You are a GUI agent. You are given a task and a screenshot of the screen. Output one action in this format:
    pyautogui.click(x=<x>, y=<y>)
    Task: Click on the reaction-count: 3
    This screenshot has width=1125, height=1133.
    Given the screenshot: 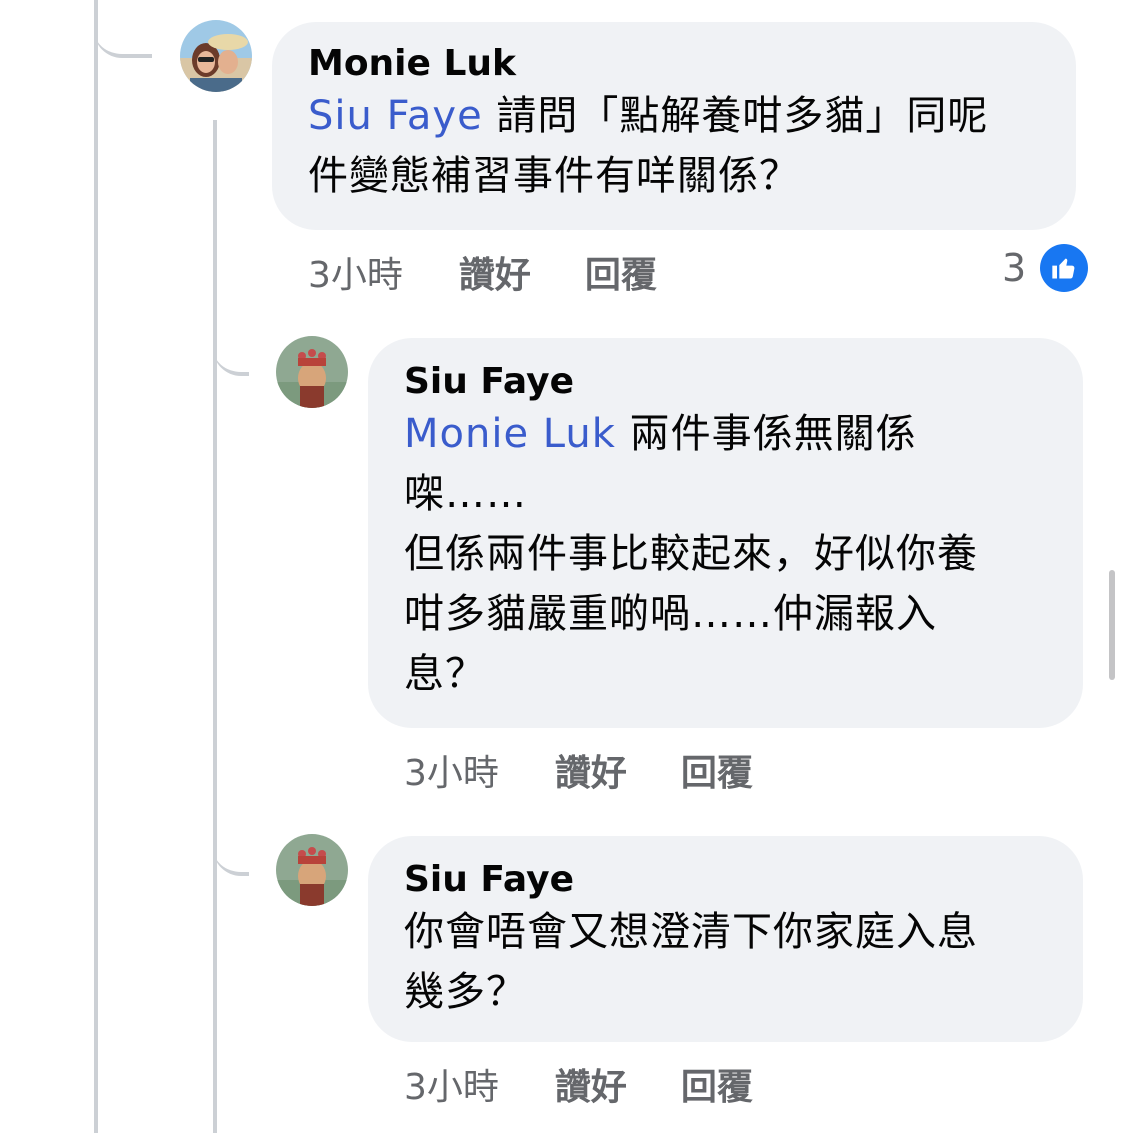 What is the action you would take?
    pyautogui.click(x=1014, y=268)
    